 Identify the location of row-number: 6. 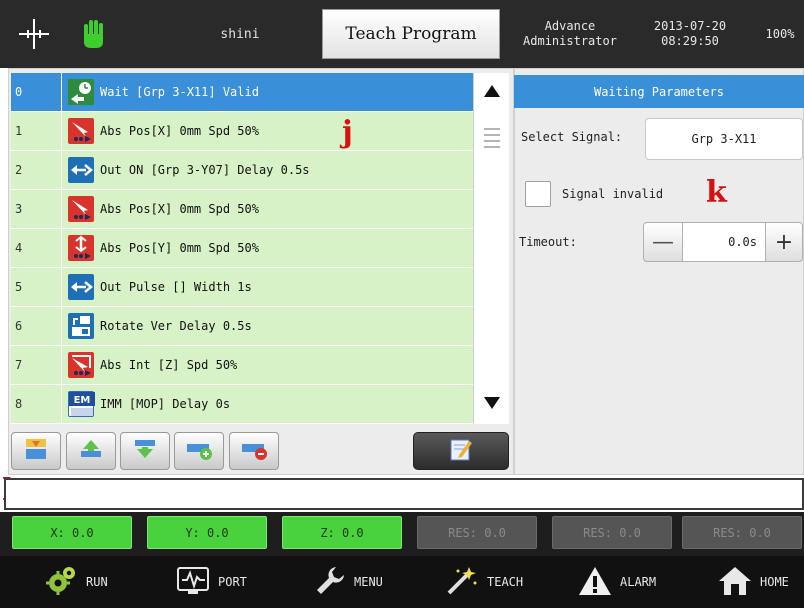
(36, 326).